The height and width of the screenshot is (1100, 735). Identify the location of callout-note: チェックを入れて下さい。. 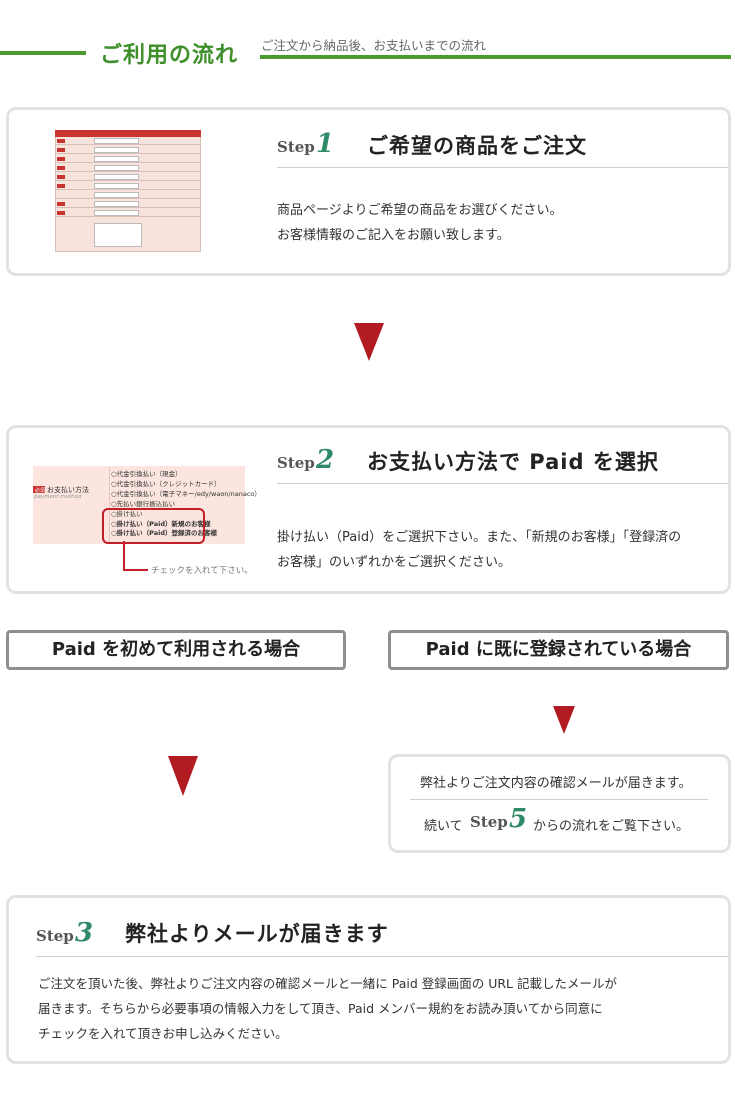
(202, 571).